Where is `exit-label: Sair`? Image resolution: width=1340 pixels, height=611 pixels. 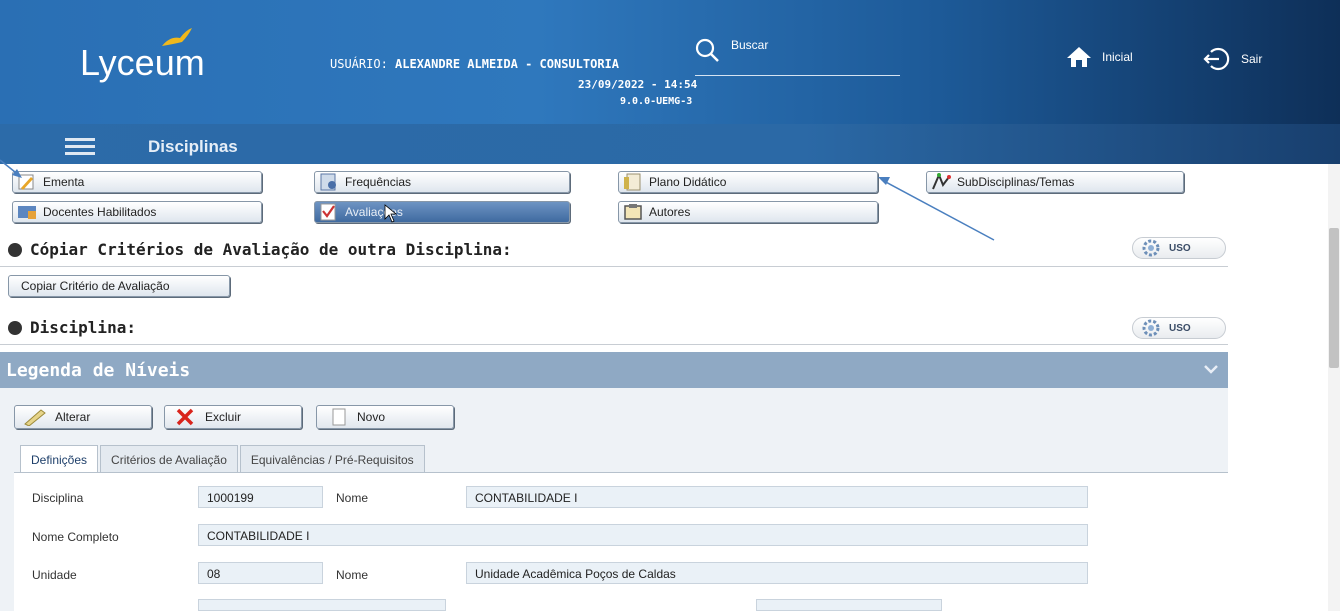 exit-label: Sair is located at coordinates (1251, 59).